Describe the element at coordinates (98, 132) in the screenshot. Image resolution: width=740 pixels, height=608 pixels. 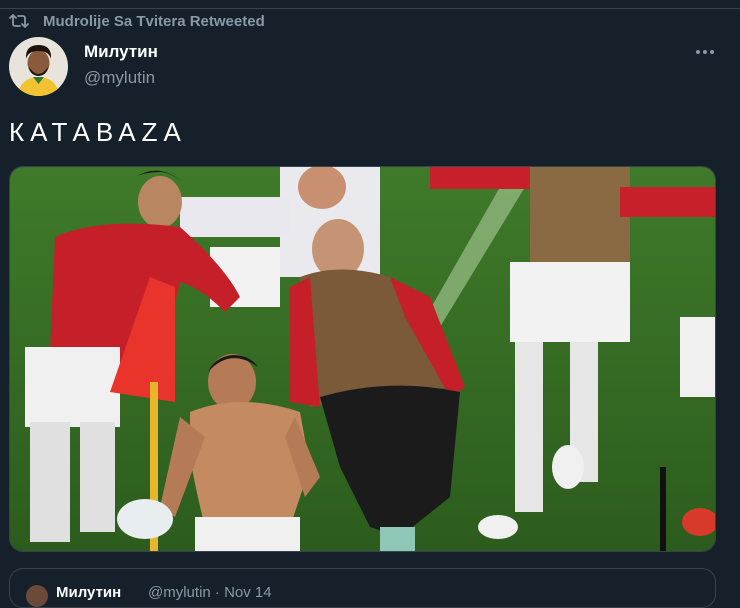
I see `tweet-text: КАТАВАZА` at that location.